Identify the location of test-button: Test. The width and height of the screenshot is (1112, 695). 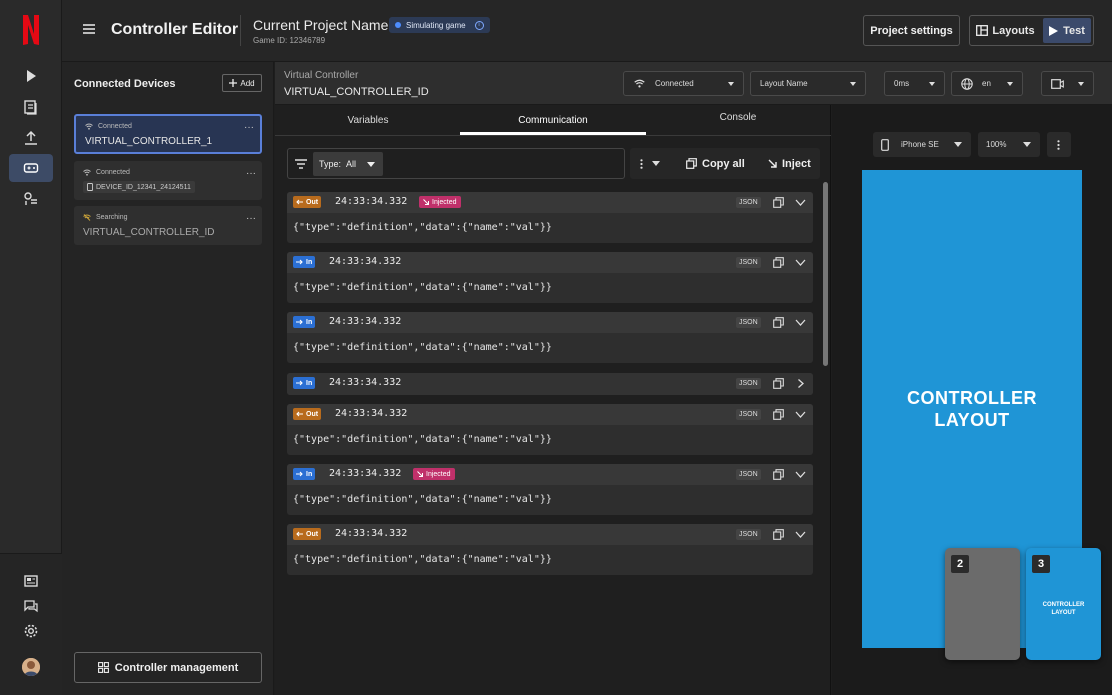
(1067, 30).